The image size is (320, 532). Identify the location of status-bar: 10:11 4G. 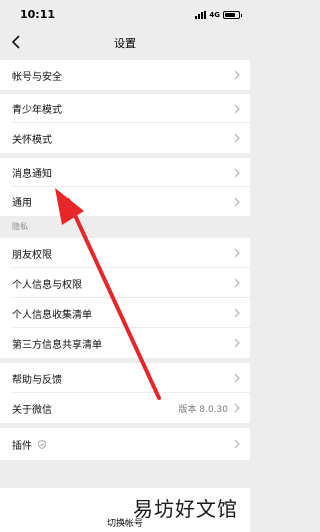
(125, 15).